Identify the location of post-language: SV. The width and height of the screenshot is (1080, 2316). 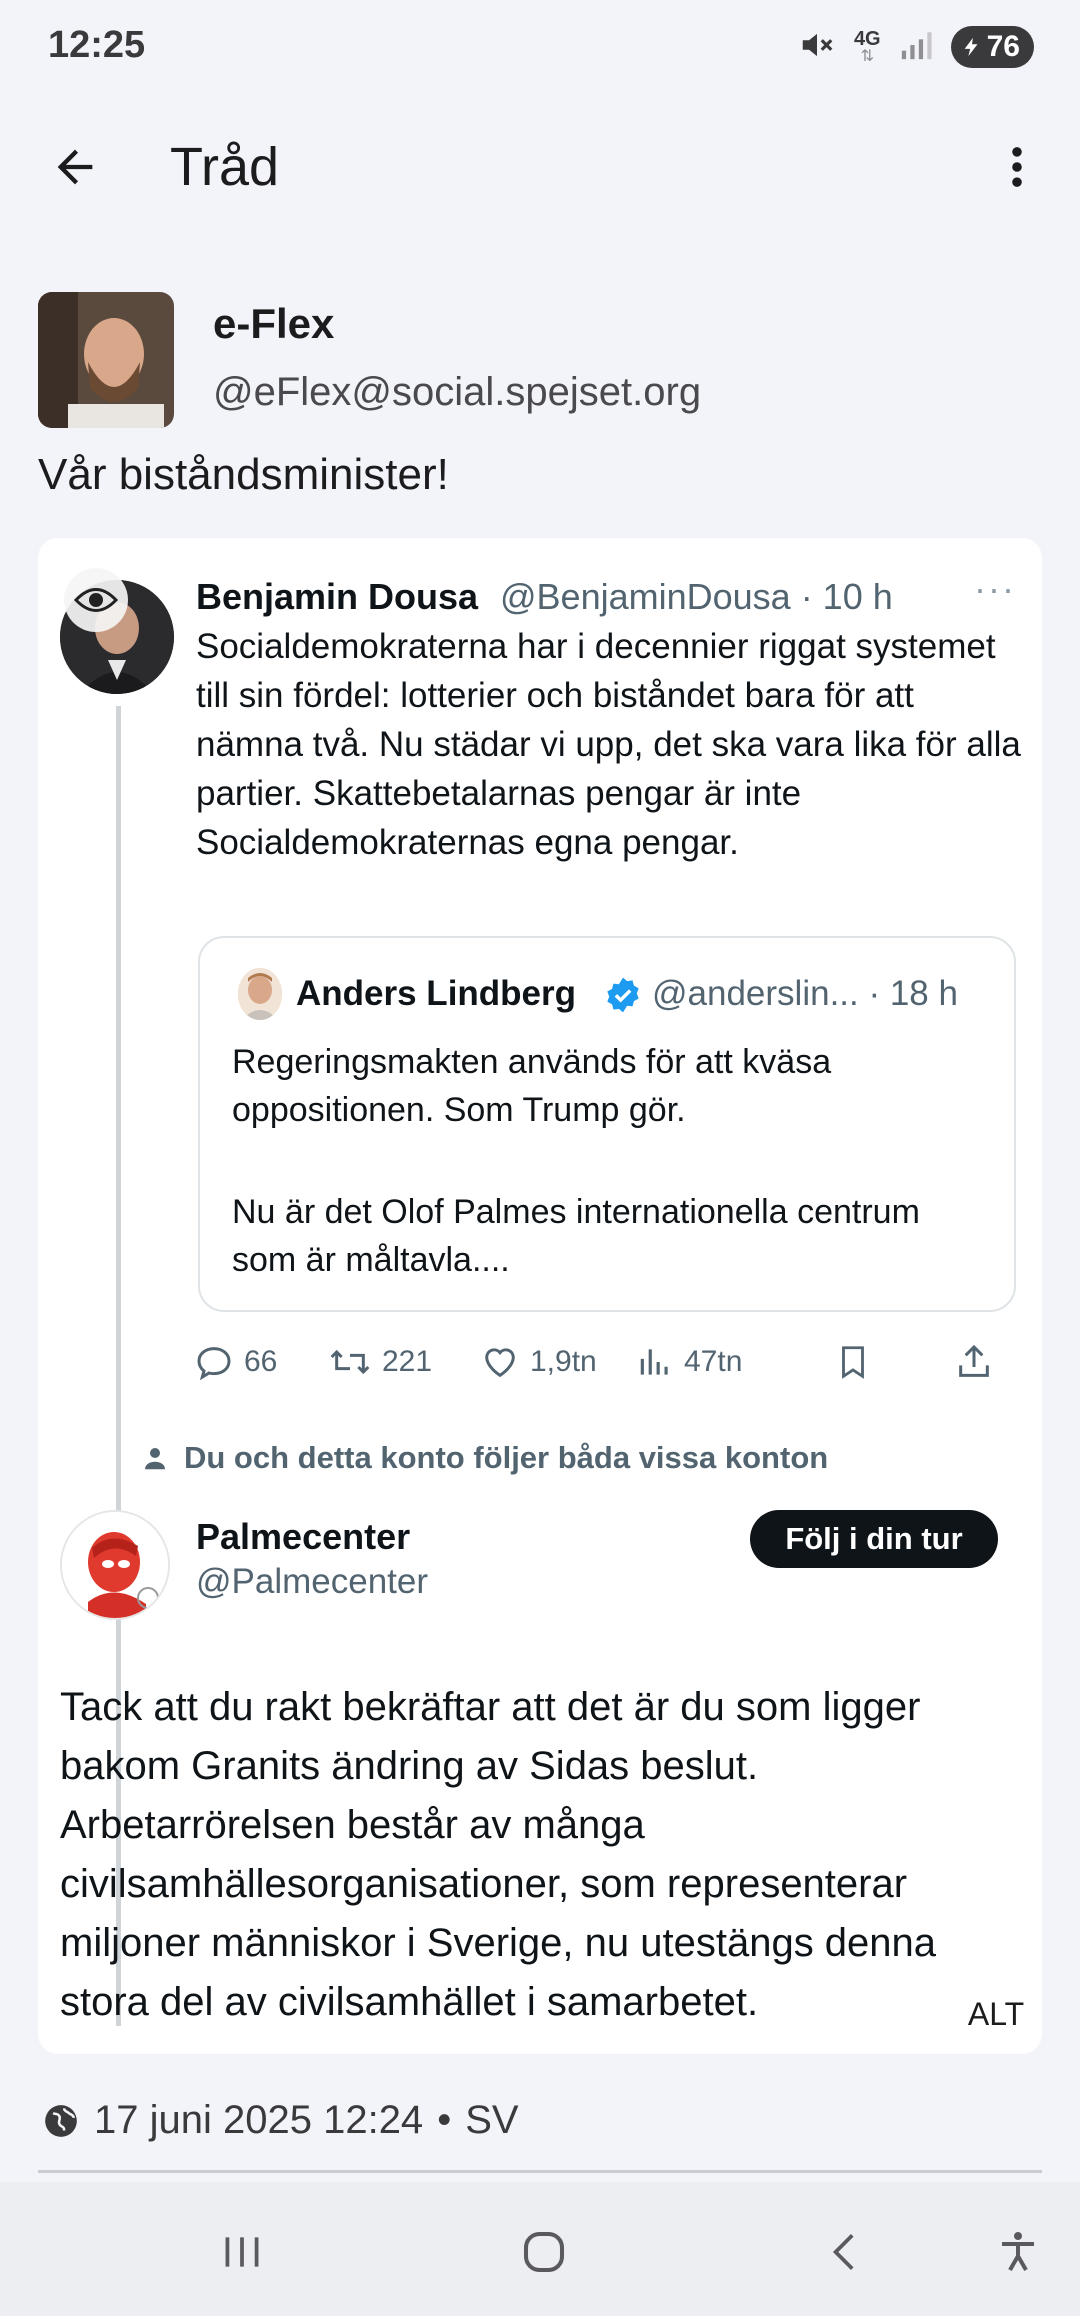
(492, 2120).